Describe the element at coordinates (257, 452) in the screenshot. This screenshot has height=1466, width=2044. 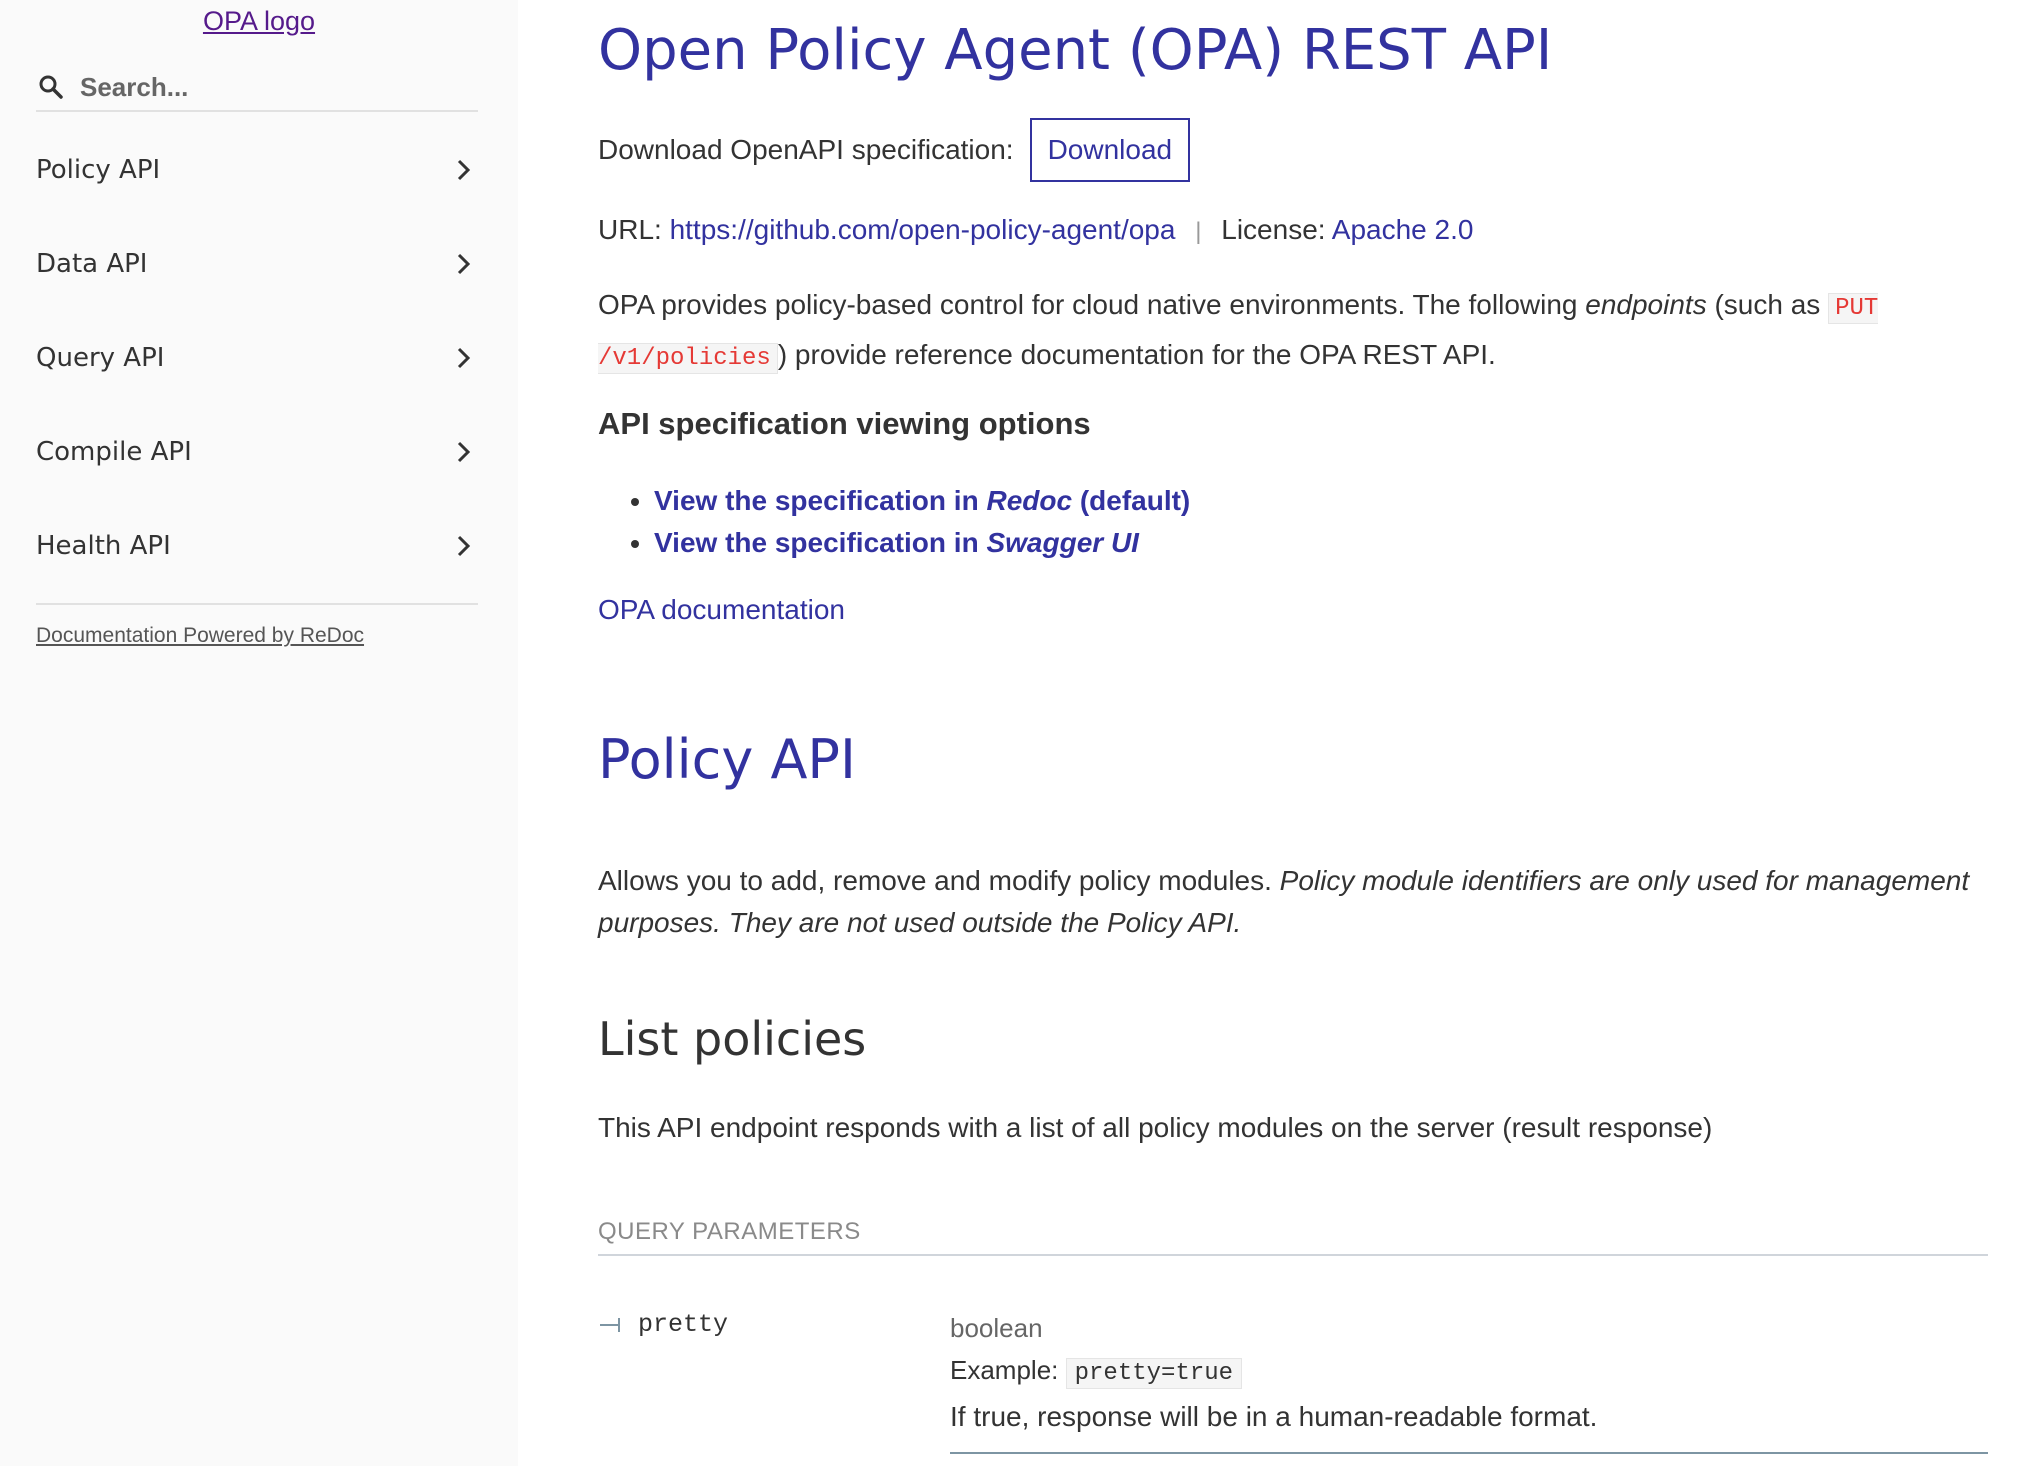
I see `sidebar-item-compile-api: Compile API` at that location.